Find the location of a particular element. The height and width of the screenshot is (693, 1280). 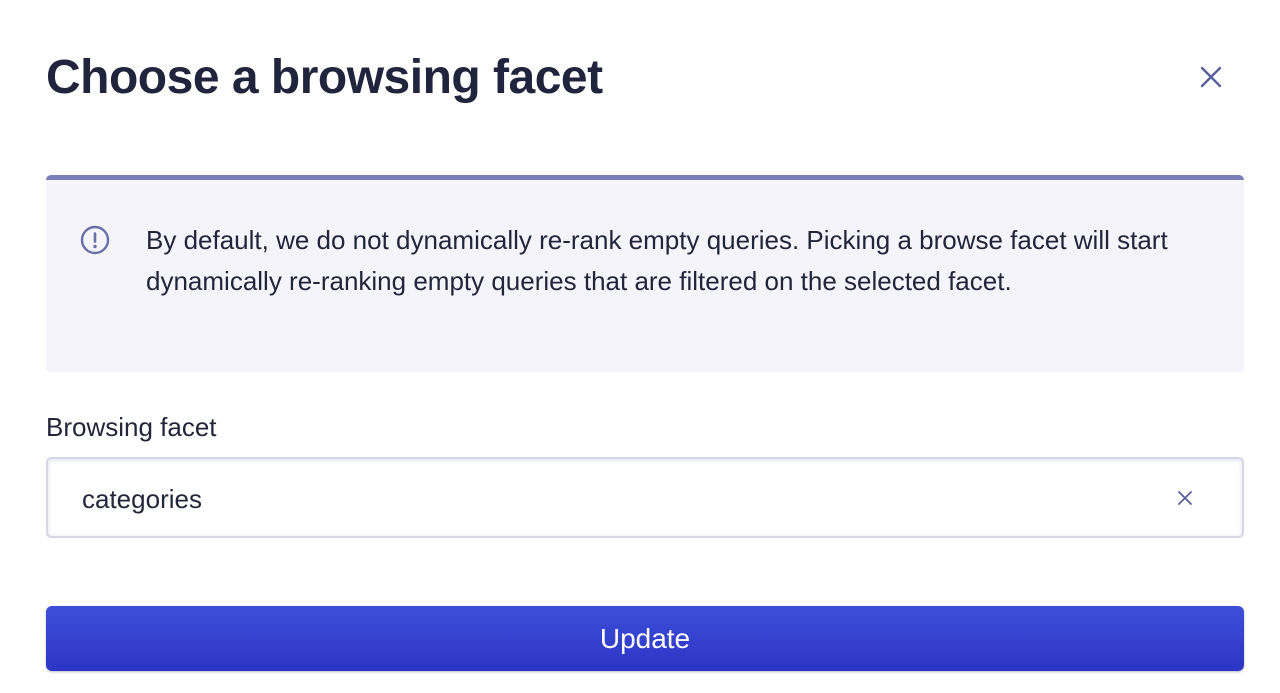

close-icon is located at coordinates (1211, 77).